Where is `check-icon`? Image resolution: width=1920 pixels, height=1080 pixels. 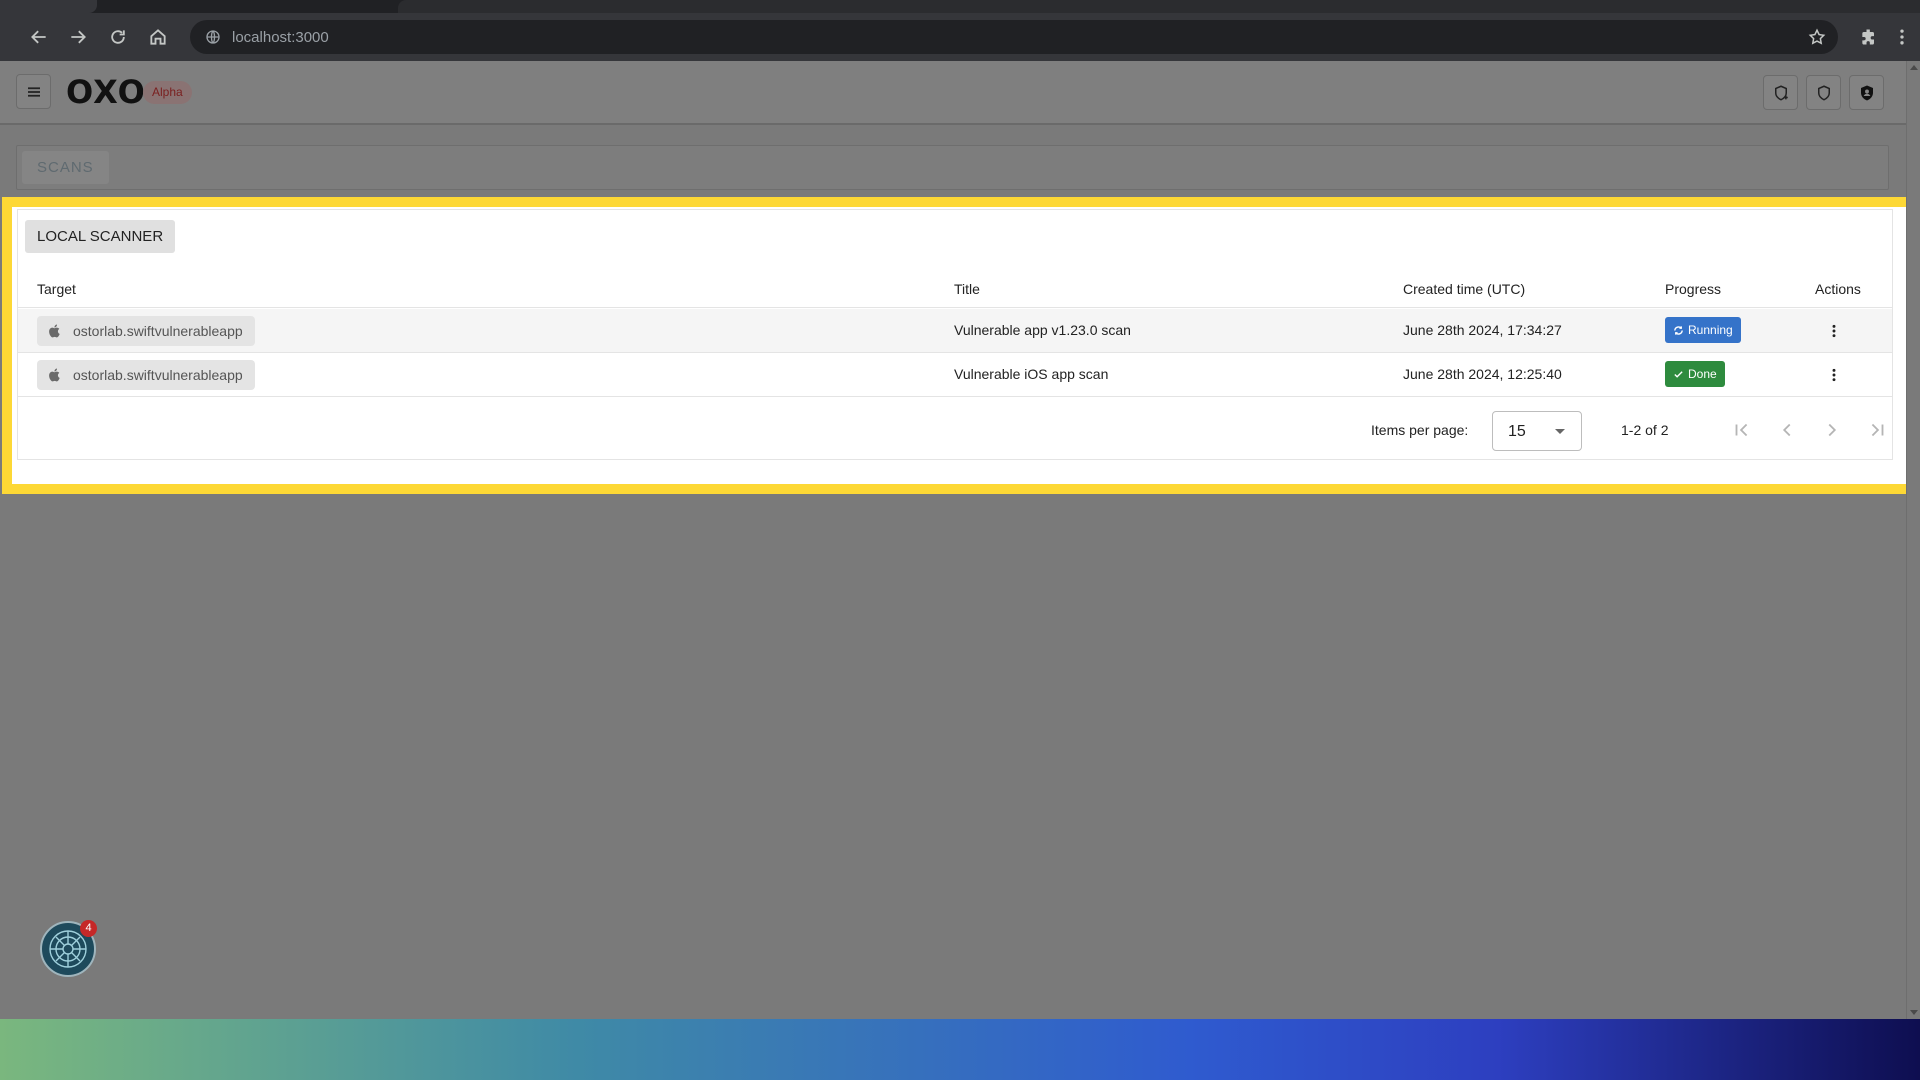
check-icon is located at coordinates (1678, 374).